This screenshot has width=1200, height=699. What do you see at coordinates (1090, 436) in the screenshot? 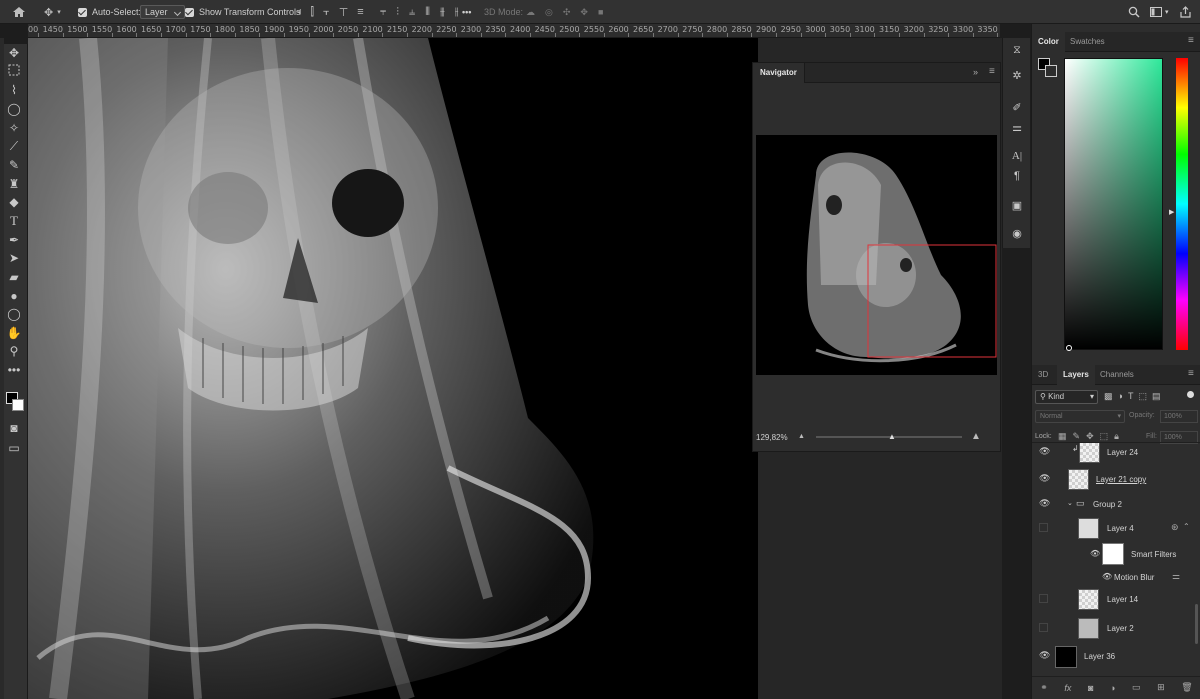
I see `lock-position-icon: ✥` at bounding box center [1090, 436].